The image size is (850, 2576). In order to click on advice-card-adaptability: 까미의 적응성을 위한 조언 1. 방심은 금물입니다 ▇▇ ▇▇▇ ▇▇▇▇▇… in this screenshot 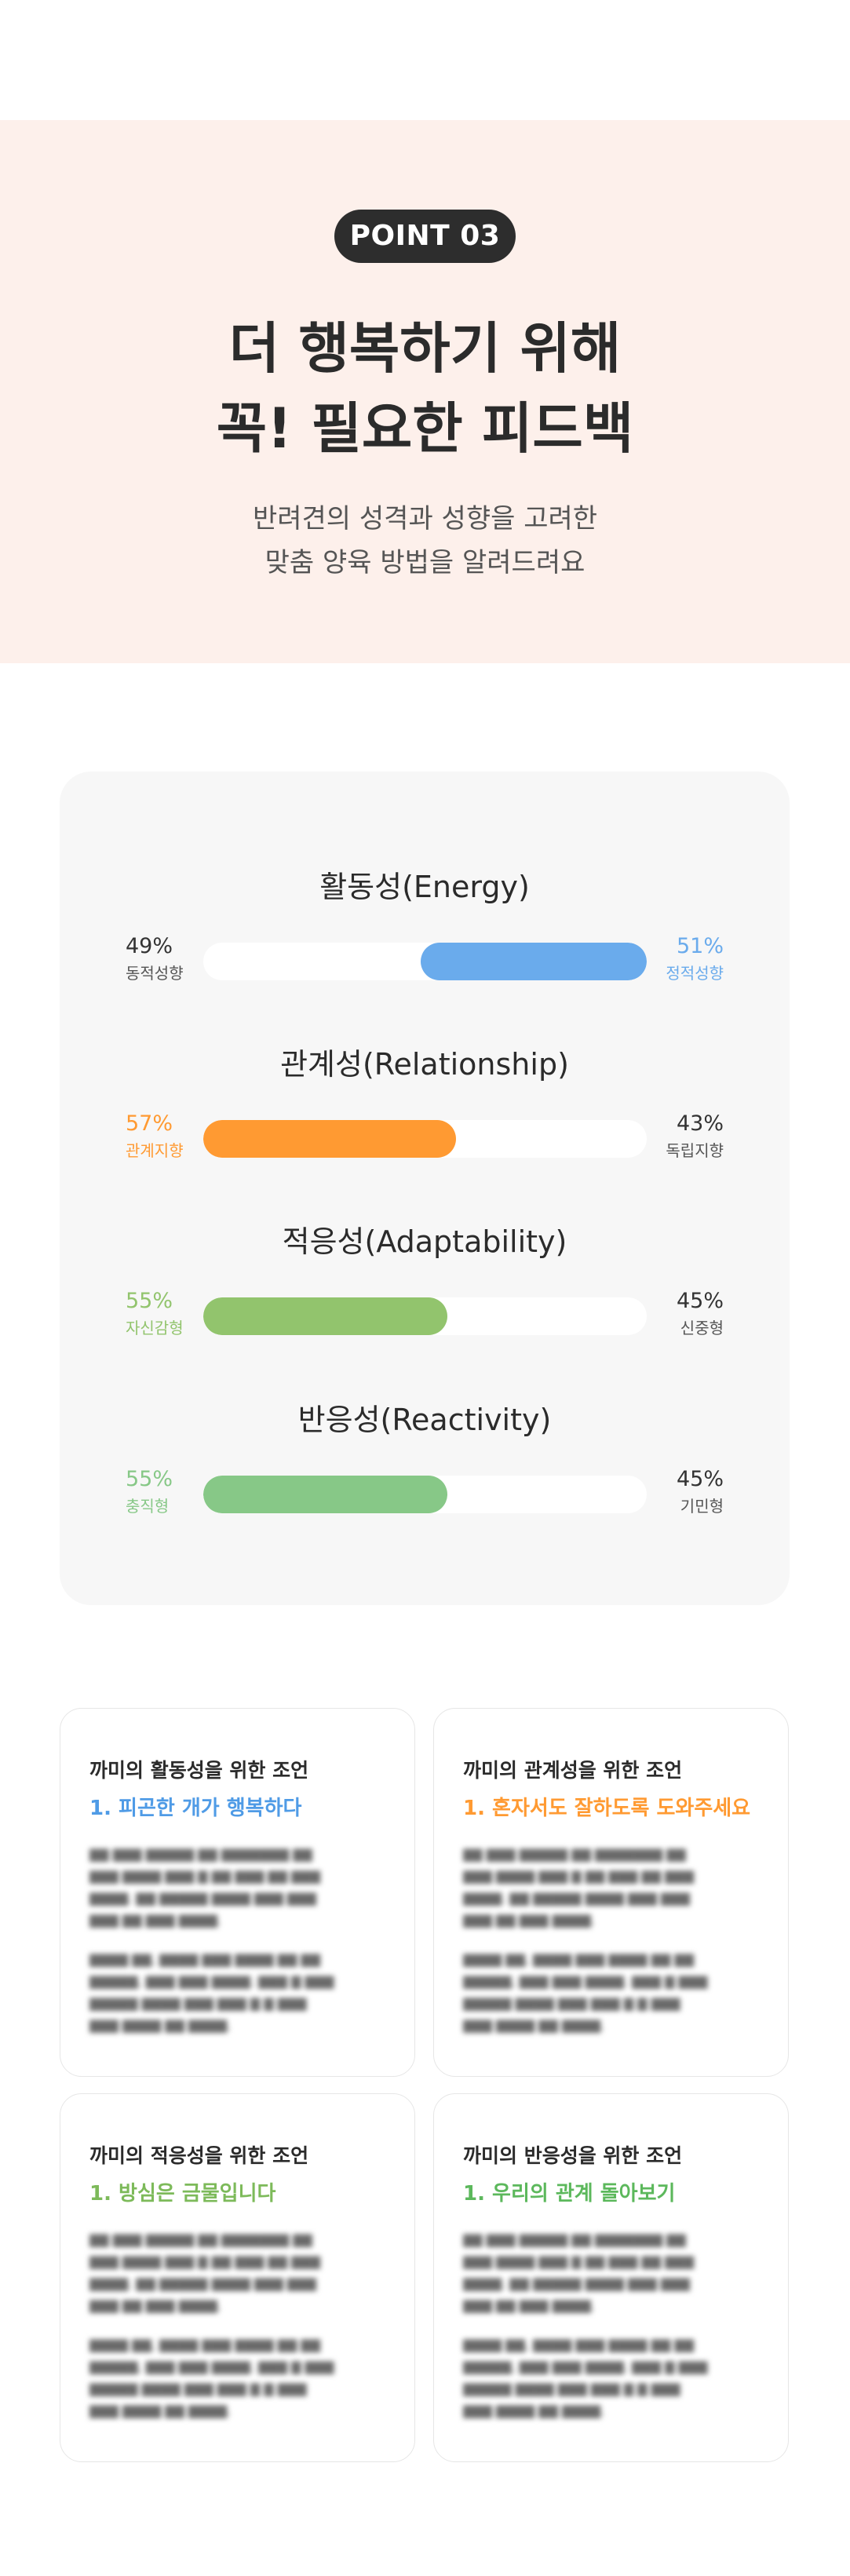, I will do `click(237, 2277)`.